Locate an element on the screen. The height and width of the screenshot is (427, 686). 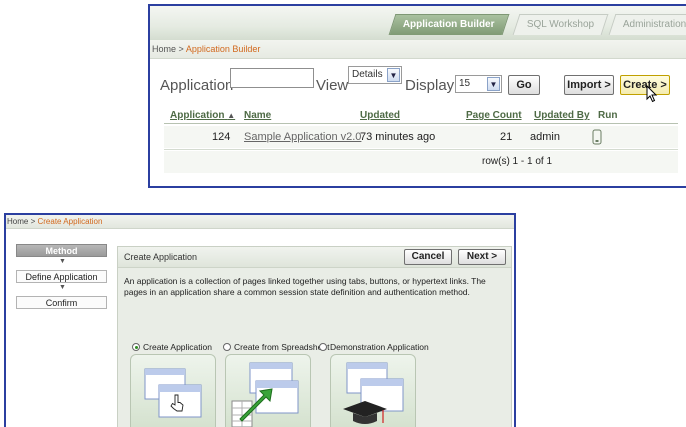
radio-selected-indicator is located at coordinates (136, 347).